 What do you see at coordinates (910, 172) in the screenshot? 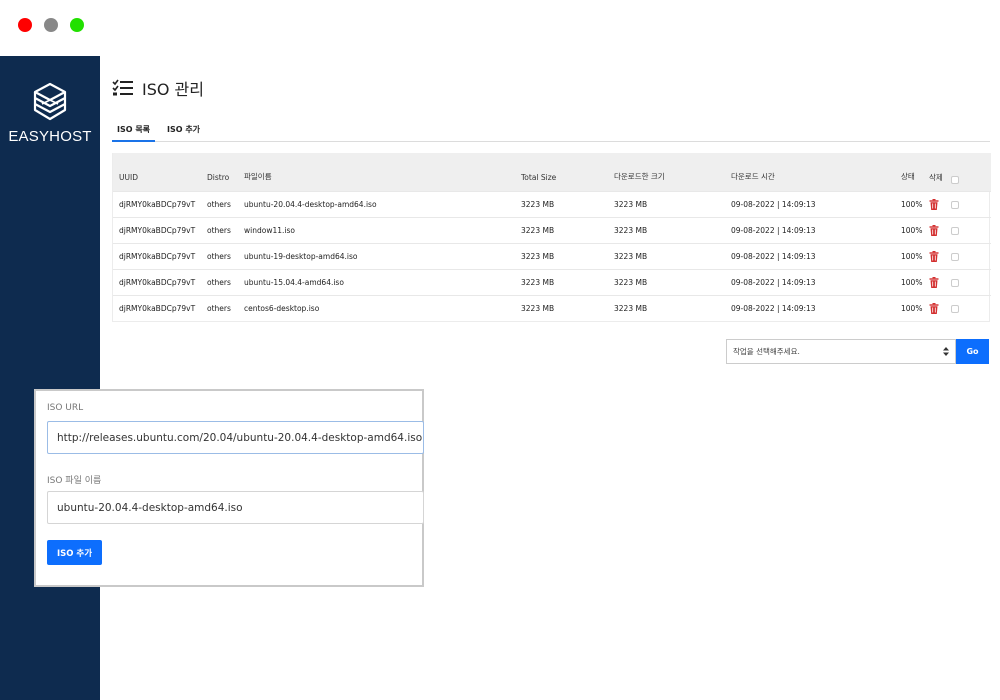
I see `col-header-status: 상태` at bounding box center [910, 172].